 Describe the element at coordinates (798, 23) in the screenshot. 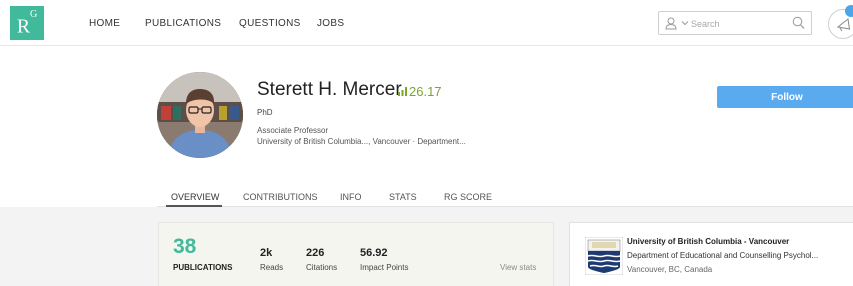

I see `search-icon` at that location.